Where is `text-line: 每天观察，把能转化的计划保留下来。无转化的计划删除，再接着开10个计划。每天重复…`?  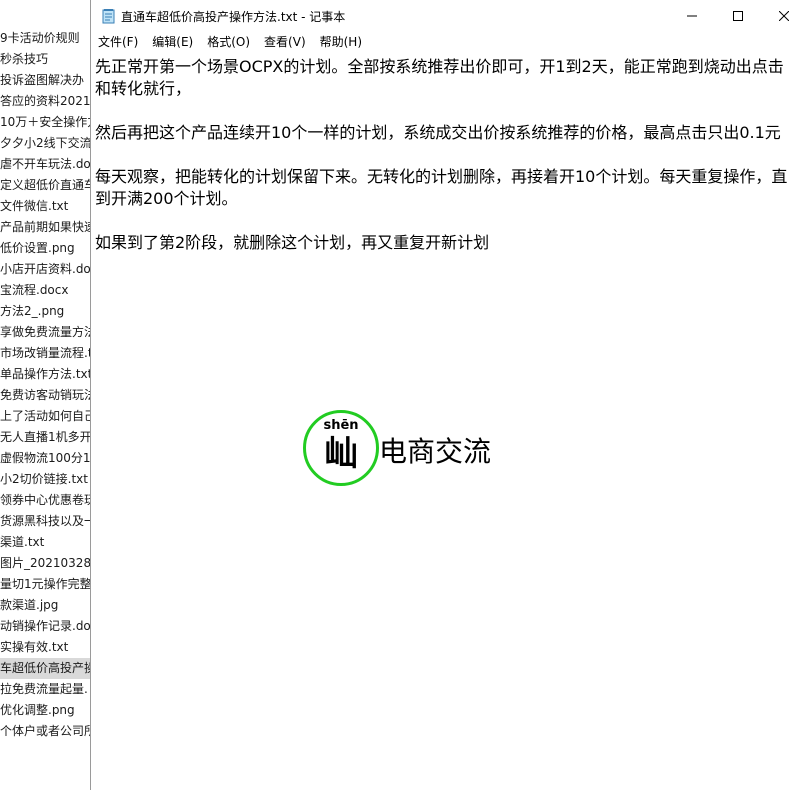 text-line: 每天观察，把能转化的计划保留下来。无转化的计划删除，再接着开10个计划。每天重复… is located at coordinates (441, 187).